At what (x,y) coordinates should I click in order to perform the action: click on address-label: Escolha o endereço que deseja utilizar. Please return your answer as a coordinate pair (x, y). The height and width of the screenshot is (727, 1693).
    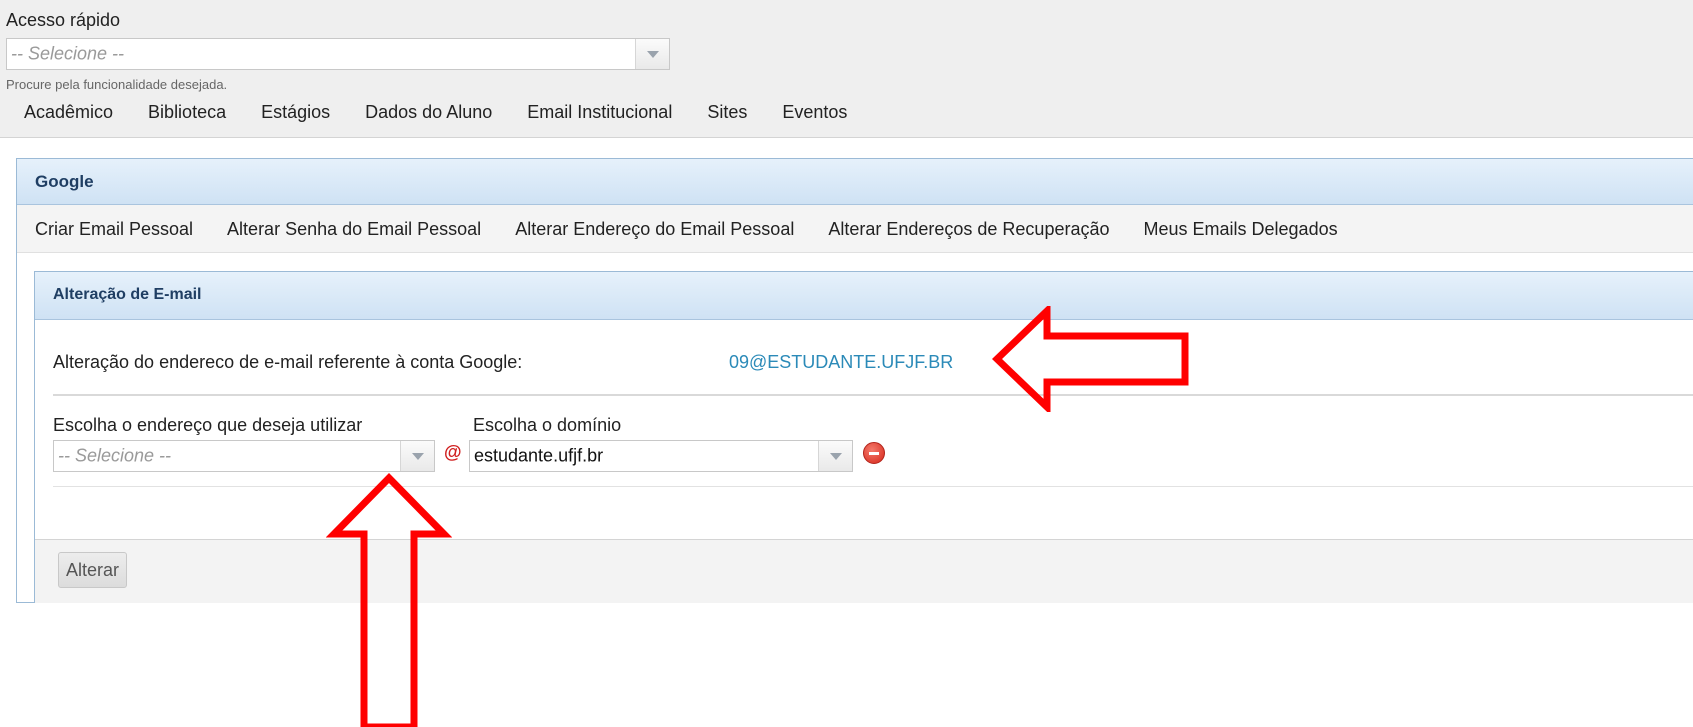
    Looking at the image, I should click on (208, 425).